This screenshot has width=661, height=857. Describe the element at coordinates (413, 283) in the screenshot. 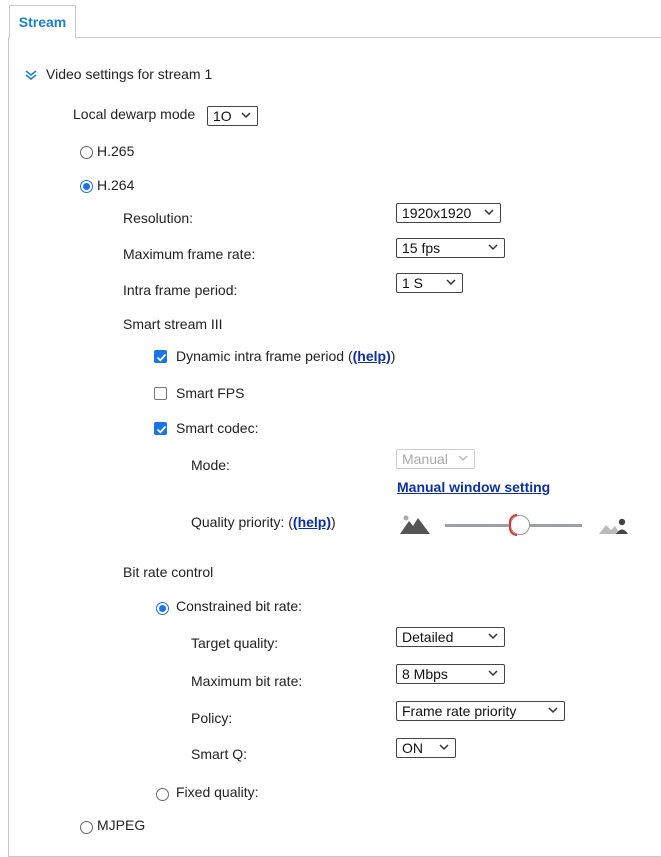

I see `intra-frame-period-value: 1 S` at that location.